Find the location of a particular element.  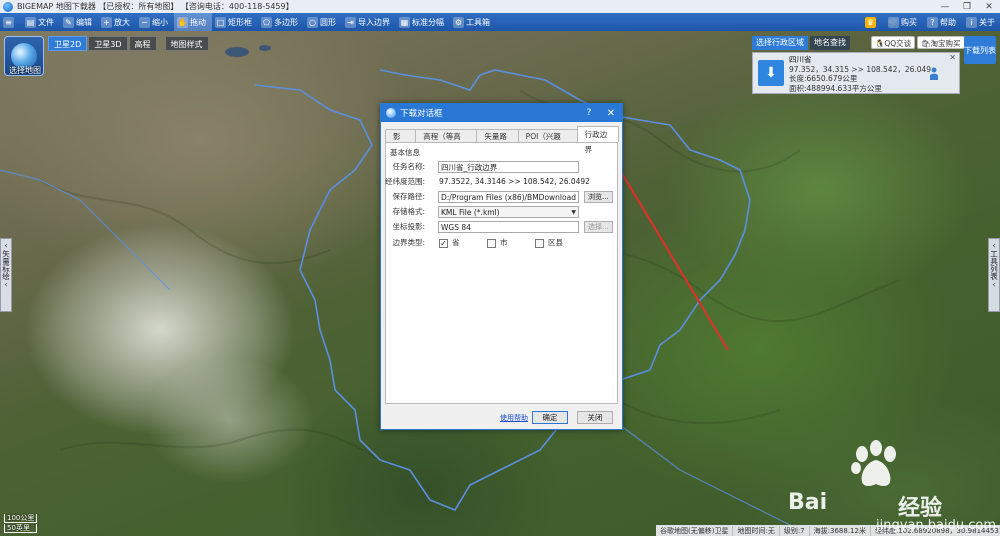

select-map-label: 选择地图 is located at coordinates (25, 70).